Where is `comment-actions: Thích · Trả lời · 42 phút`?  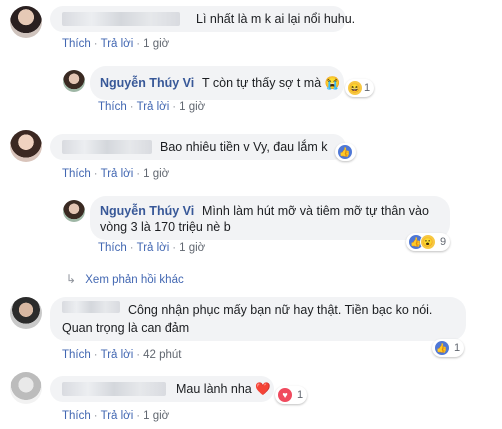 comment-actions: Thích · Trả lời · 42 phút is located at coordinates (122, 355).